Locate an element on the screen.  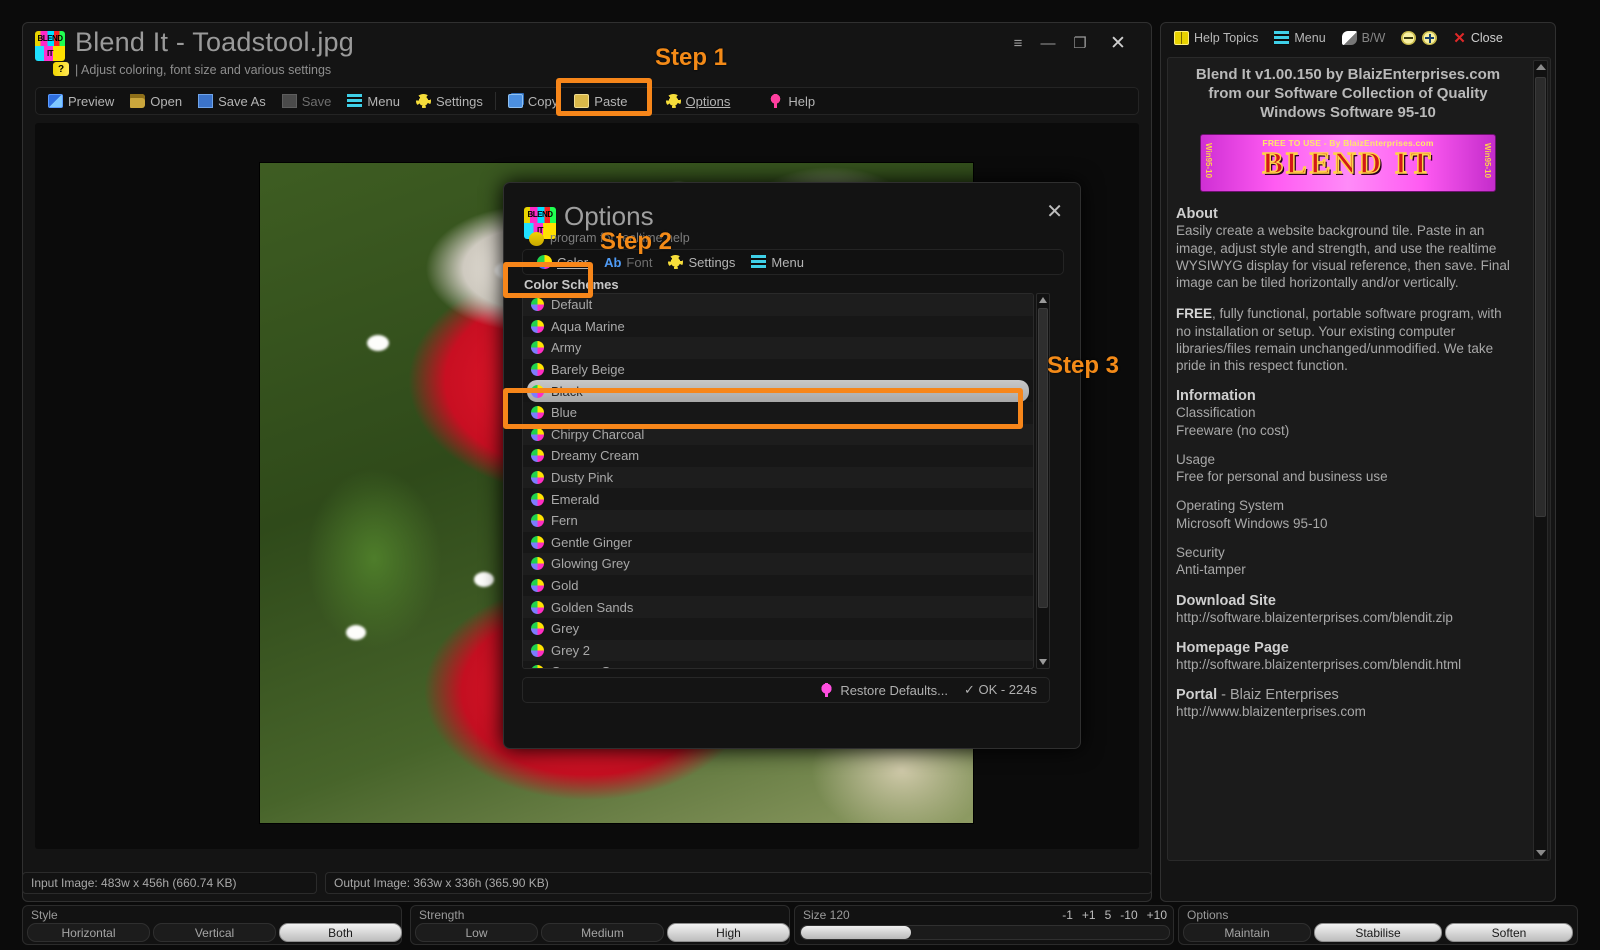
app-logo-icon: BLEND IT is located at coordinates (50, 46).